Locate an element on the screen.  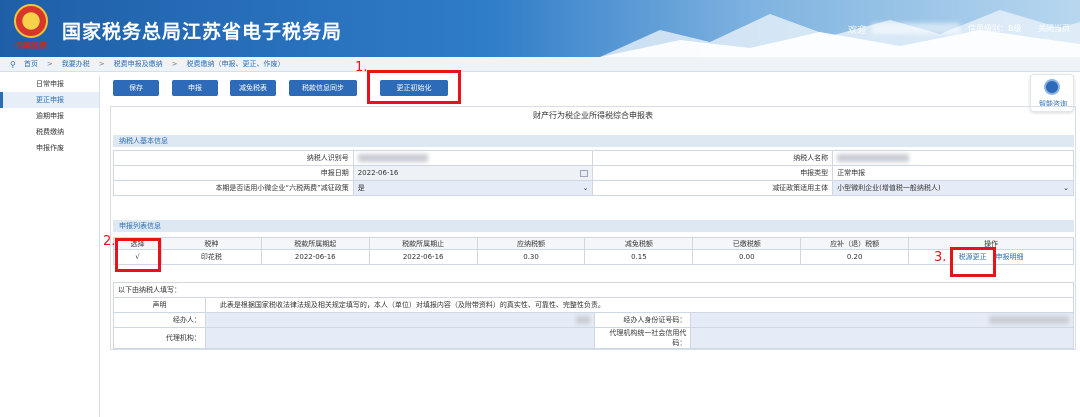
cell-reduced: 0.15 is located at coordinates (639, 257).